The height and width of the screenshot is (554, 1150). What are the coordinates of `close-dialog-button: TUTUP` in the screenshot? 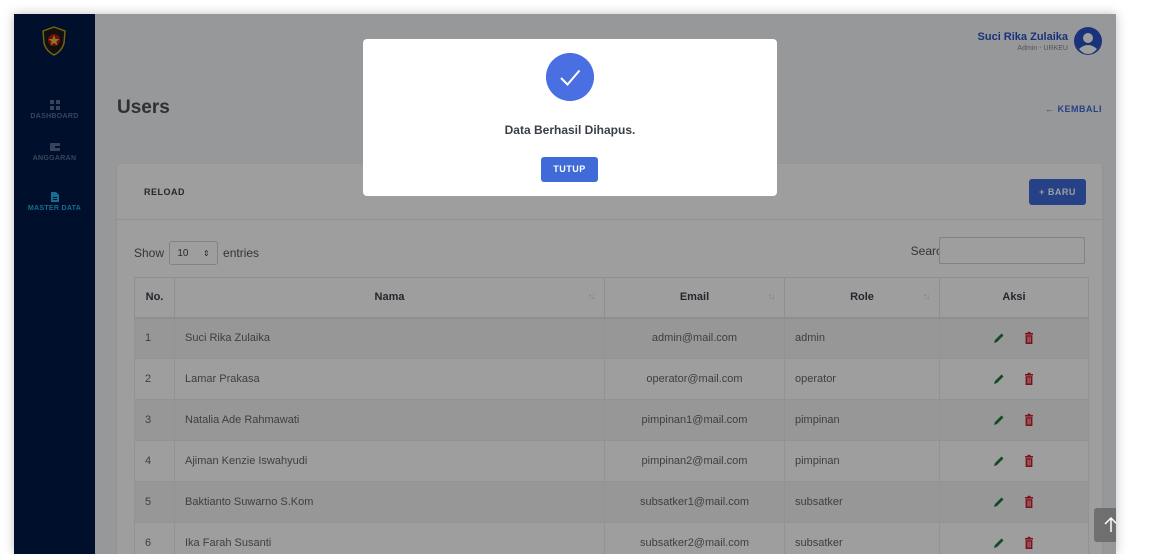 It's located at (569, 169).